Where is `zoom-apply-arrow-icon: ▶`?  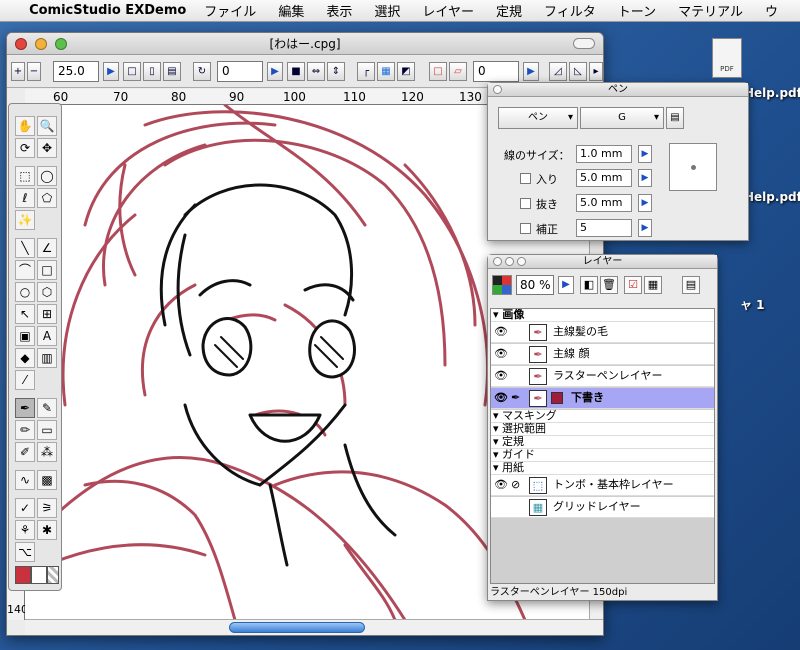
zoom-apply-arrow-icon: ▶ is located at coordinates (111, 71).